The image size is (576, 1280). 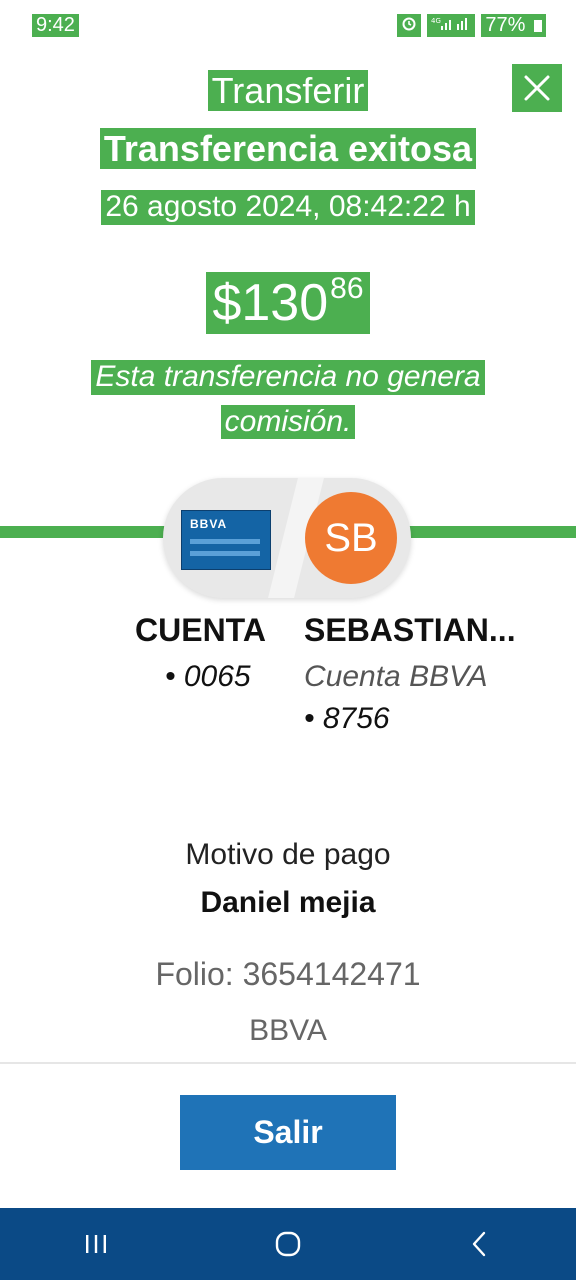 I want to click on page-title: Transferir, so click(x=288, y=91).